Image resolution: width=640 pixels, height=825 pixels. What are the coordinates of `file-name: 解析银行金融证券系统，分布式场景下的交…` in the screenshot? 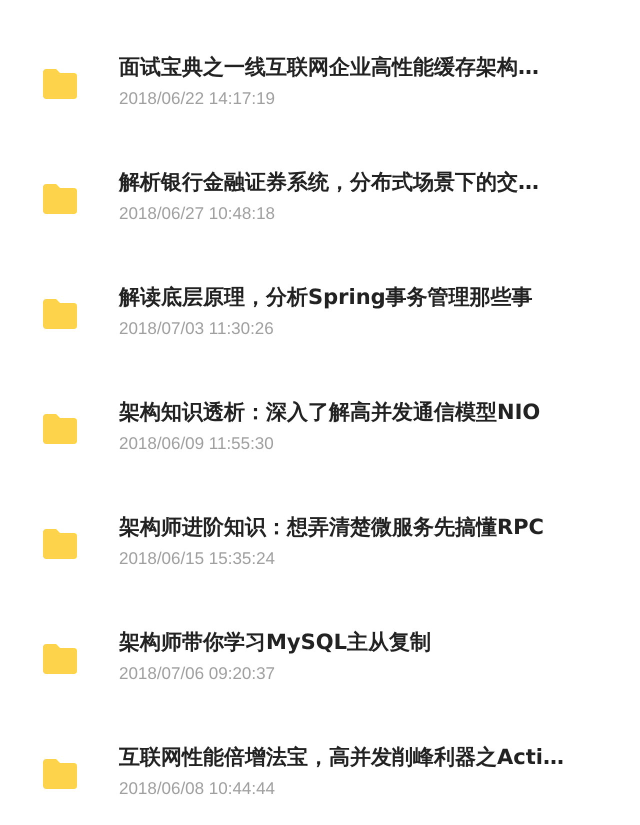 It's located at (329, 182).